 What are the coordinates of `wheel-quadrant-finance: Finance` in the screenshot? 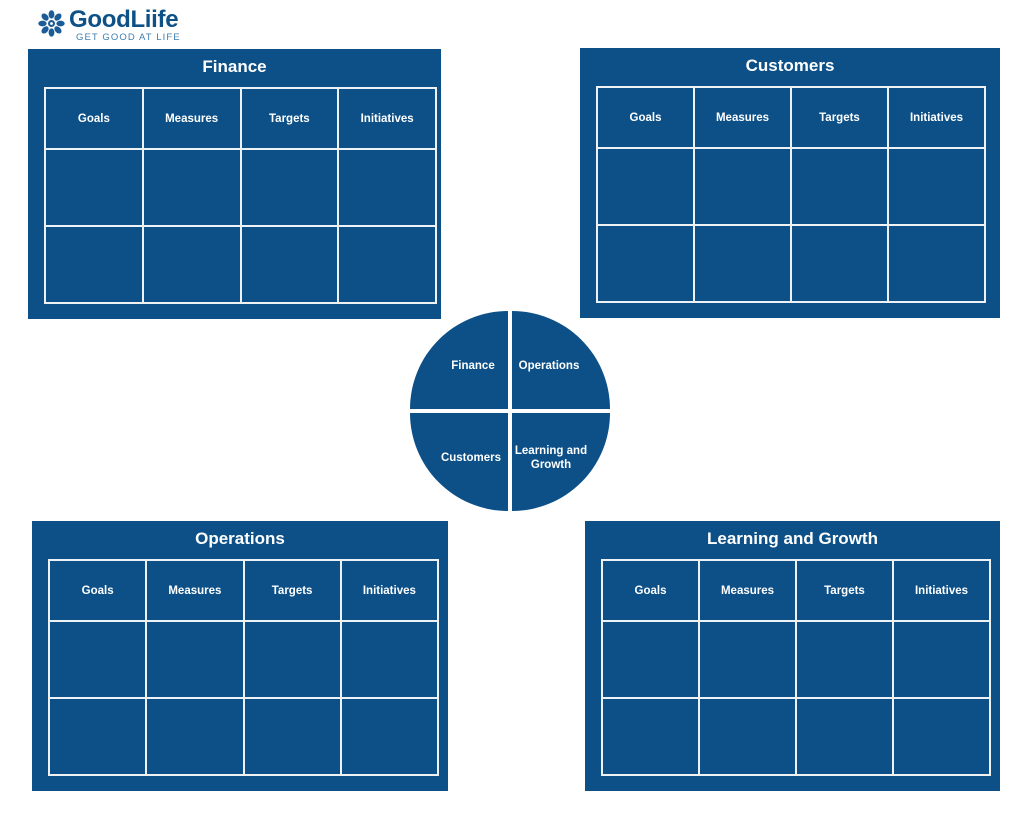 It's located at (459, 360).